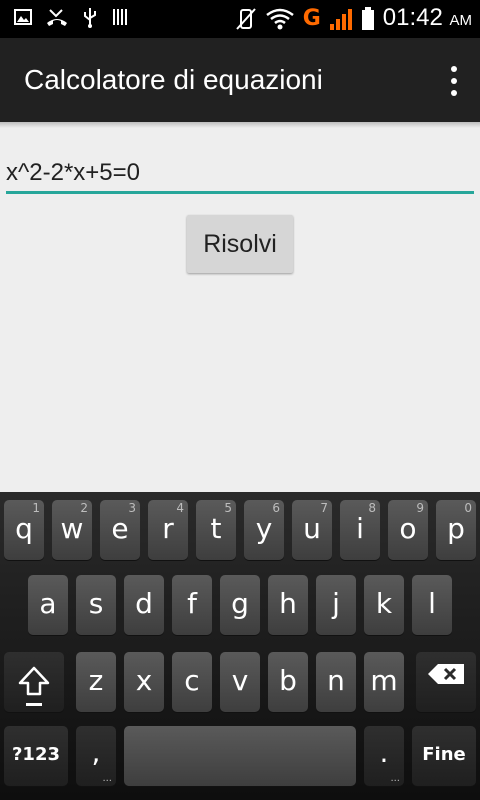  I want to click on clock-ampm: AM, so click(461, 20).